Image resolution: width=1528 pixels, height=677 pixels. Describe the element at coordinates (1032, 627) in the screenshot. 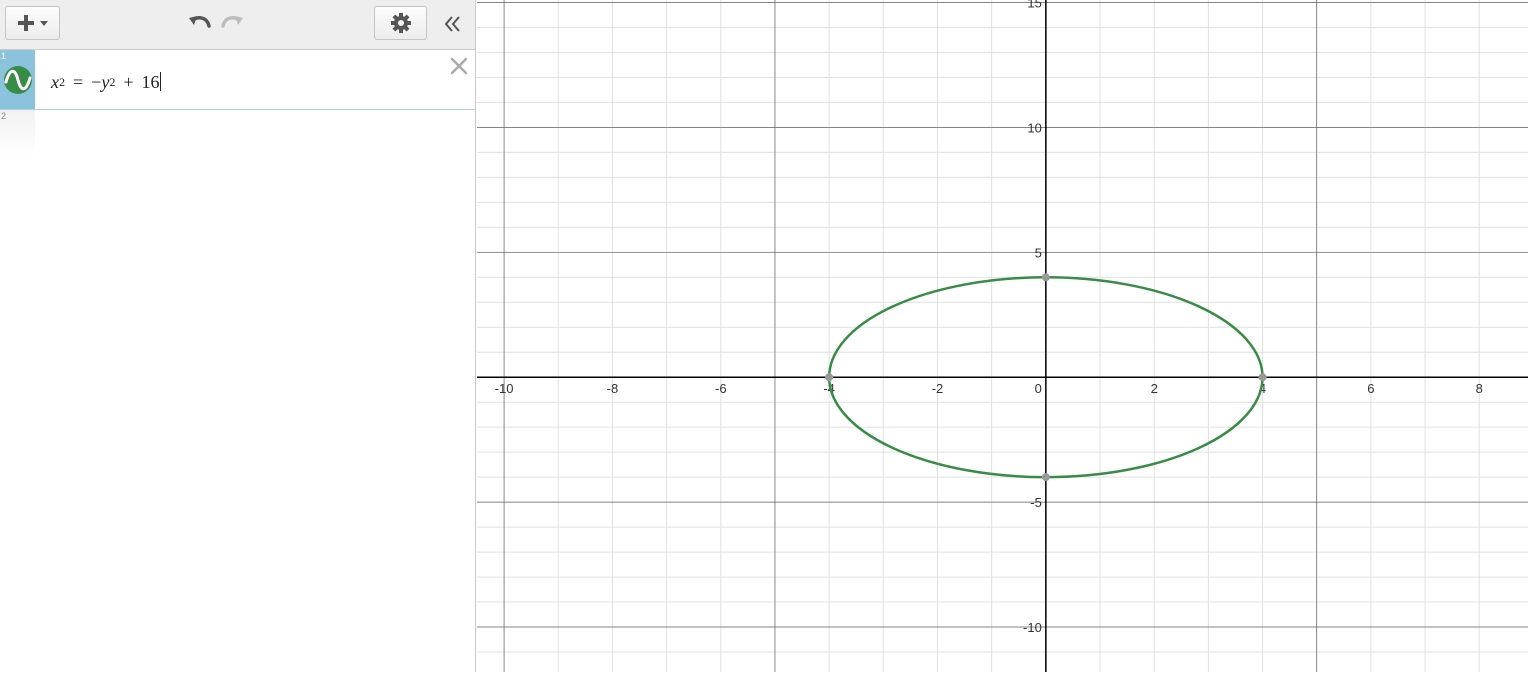

I see `y-tick-label: -10` at that location.